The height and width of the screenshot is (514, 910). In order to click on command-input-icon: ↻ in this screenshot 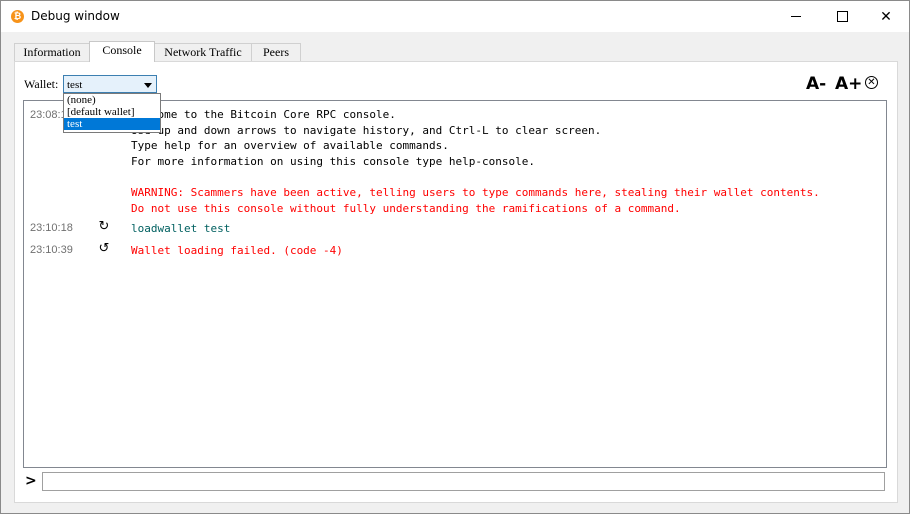, I will do `click(104, 226)`.